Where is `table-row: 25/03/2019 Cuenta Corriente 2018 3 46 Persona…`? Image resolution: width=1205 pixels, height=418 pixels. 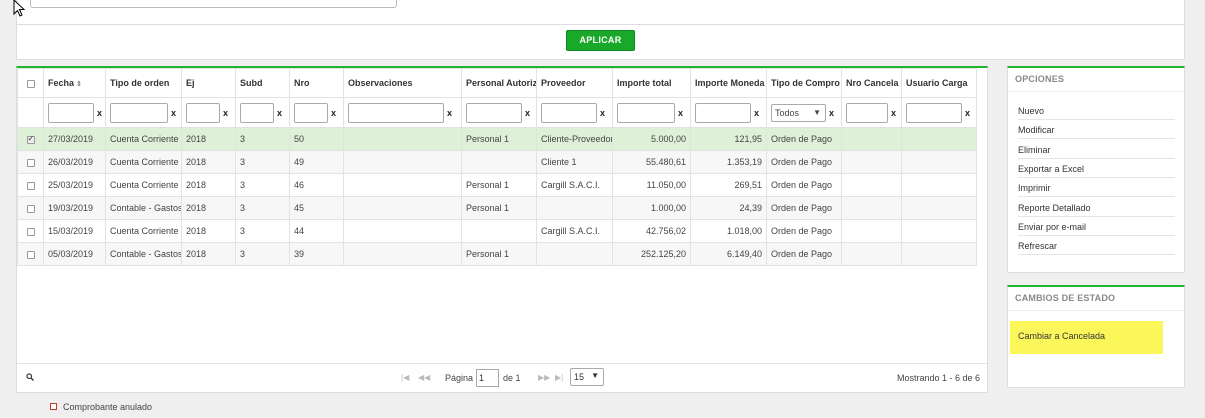 table-row: 25/03/2019 Cuenta Corriente 2018 3 46 Persona… is located at coordinates (497, 185).